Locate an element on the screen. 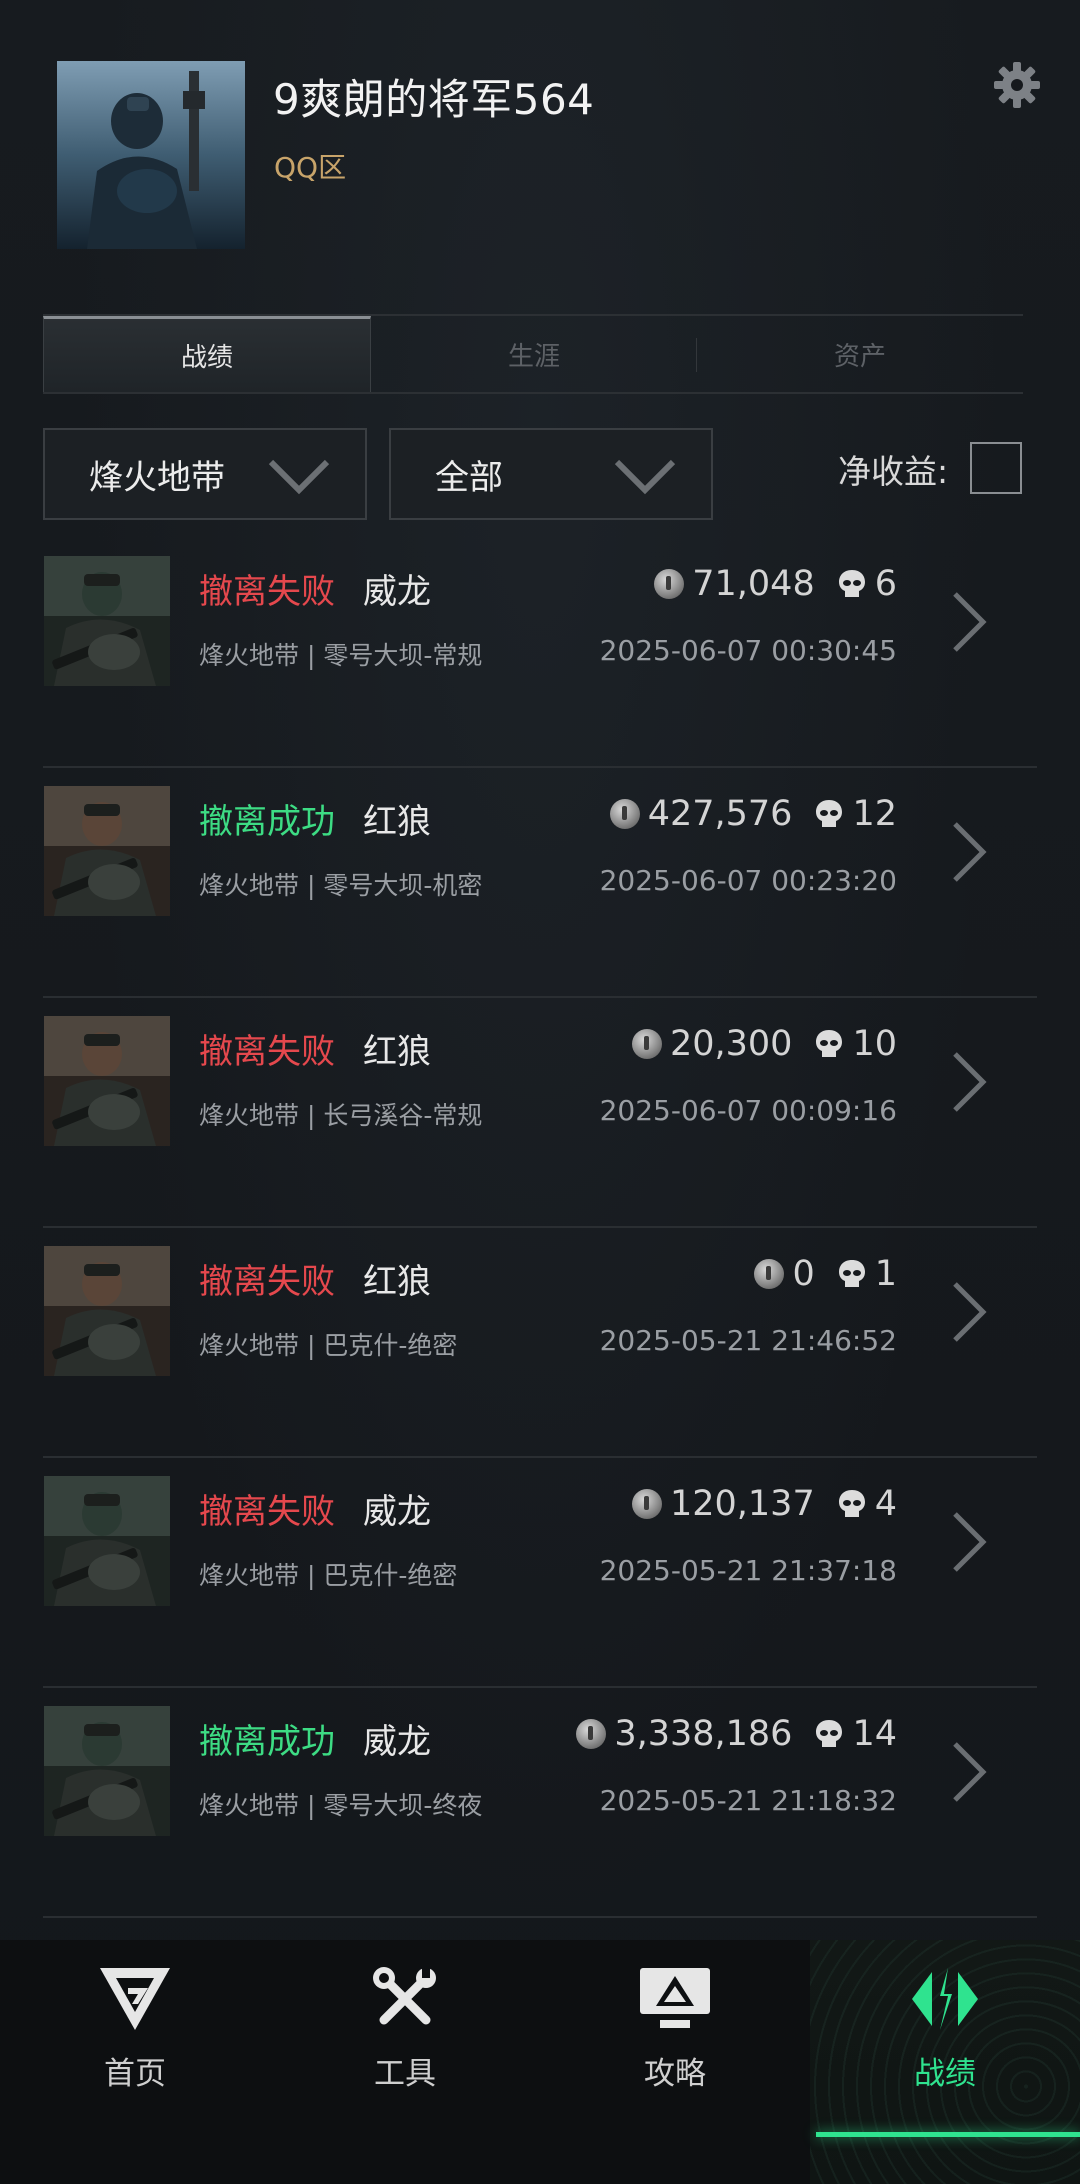 Image resolution: width=1080 pixels, height=2184 pixels. net-income-checkbox is located at coordinates (996, 468).